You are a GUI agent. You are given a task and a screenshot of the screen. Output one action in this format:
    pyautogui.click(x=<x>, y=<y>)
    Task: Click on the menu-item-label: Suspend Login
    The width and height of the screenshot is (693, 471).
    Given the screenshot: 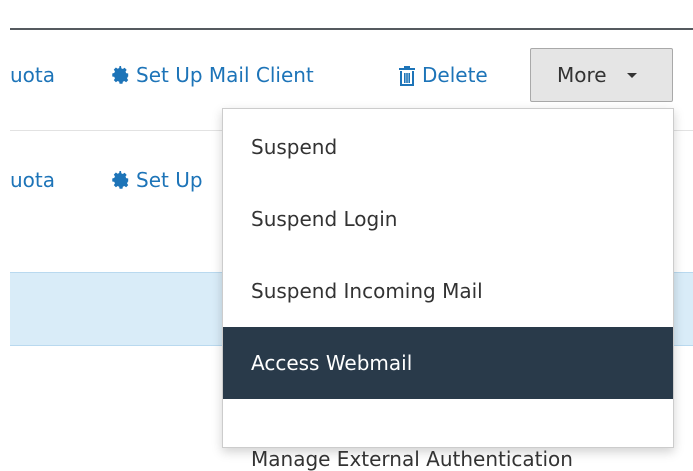 What is the action you would take?
    pyautogui.click(x=324, y=219)
    